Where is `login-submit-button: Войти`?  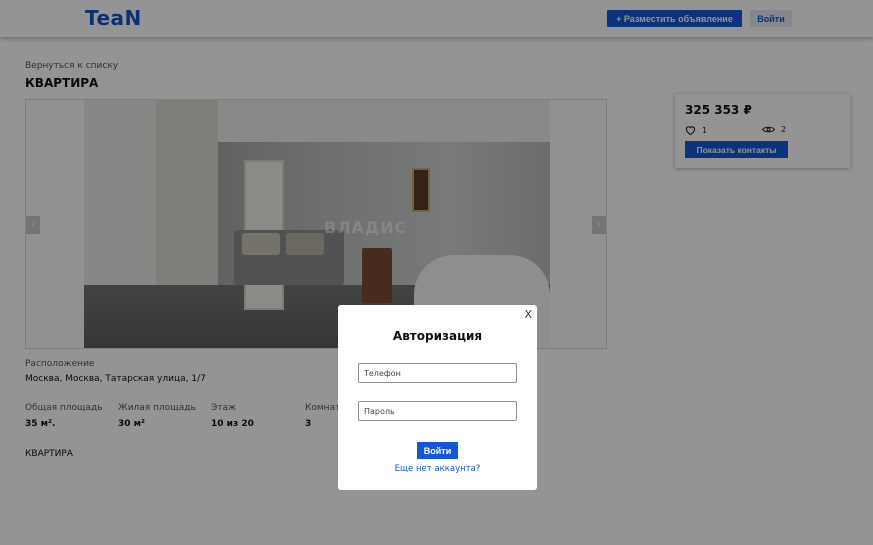
login-submit-button: Войти is located at coordinates (437, 450).